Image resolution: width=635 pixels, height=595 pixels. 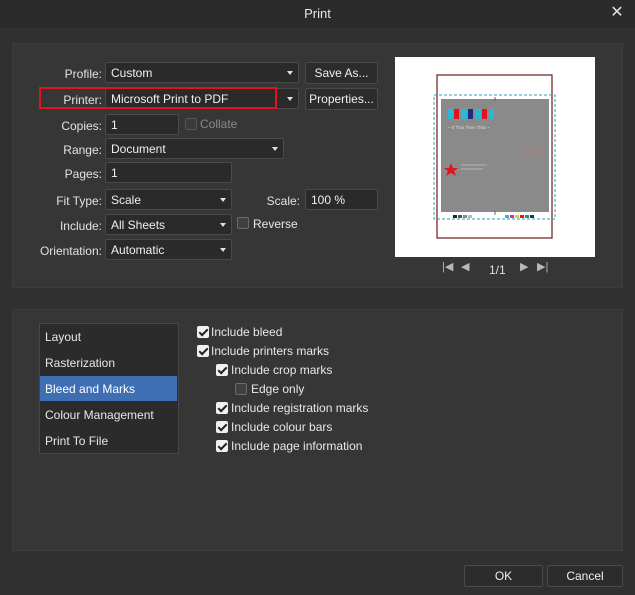 I want to click on include-colour-bars-label: Include colour bars, so click(x=282, y=427).